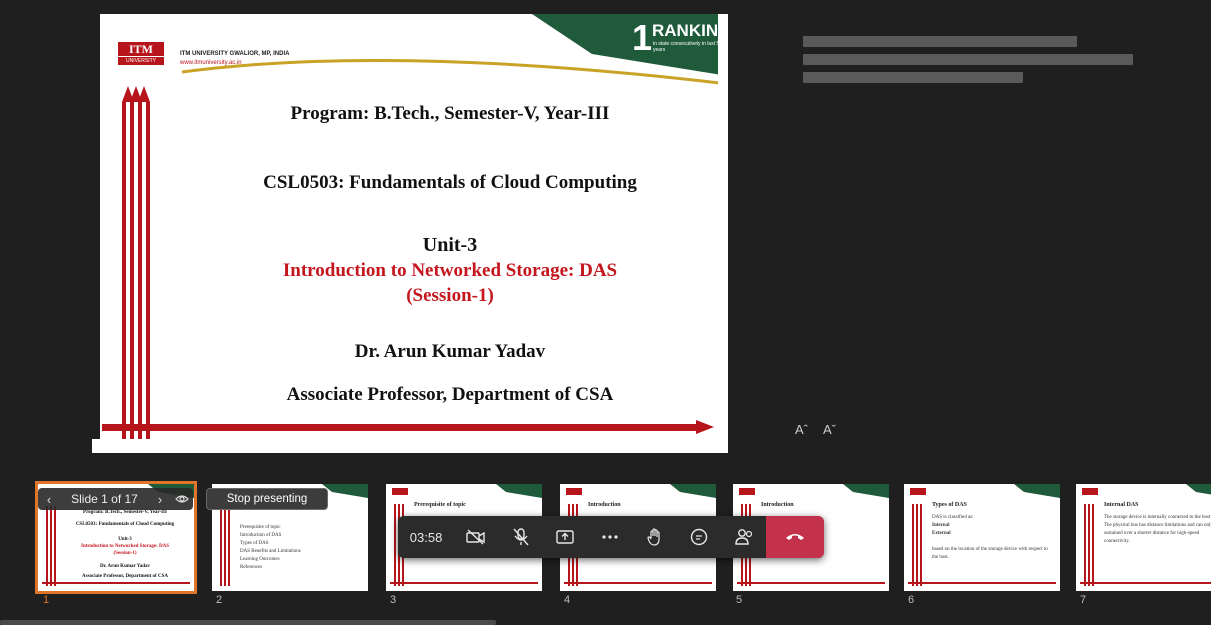  I want to click on program-line: Program: B.Tech., Semester-V, Year-III, so click(450, 113).